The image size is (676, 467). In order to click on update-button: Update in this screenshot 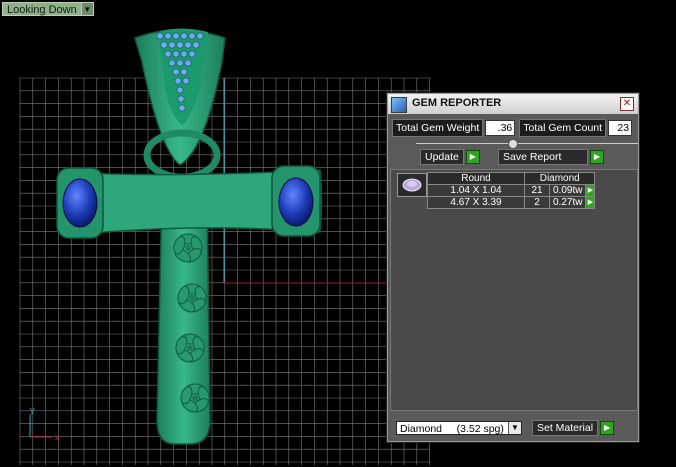, I will do `click(442, 157)`.